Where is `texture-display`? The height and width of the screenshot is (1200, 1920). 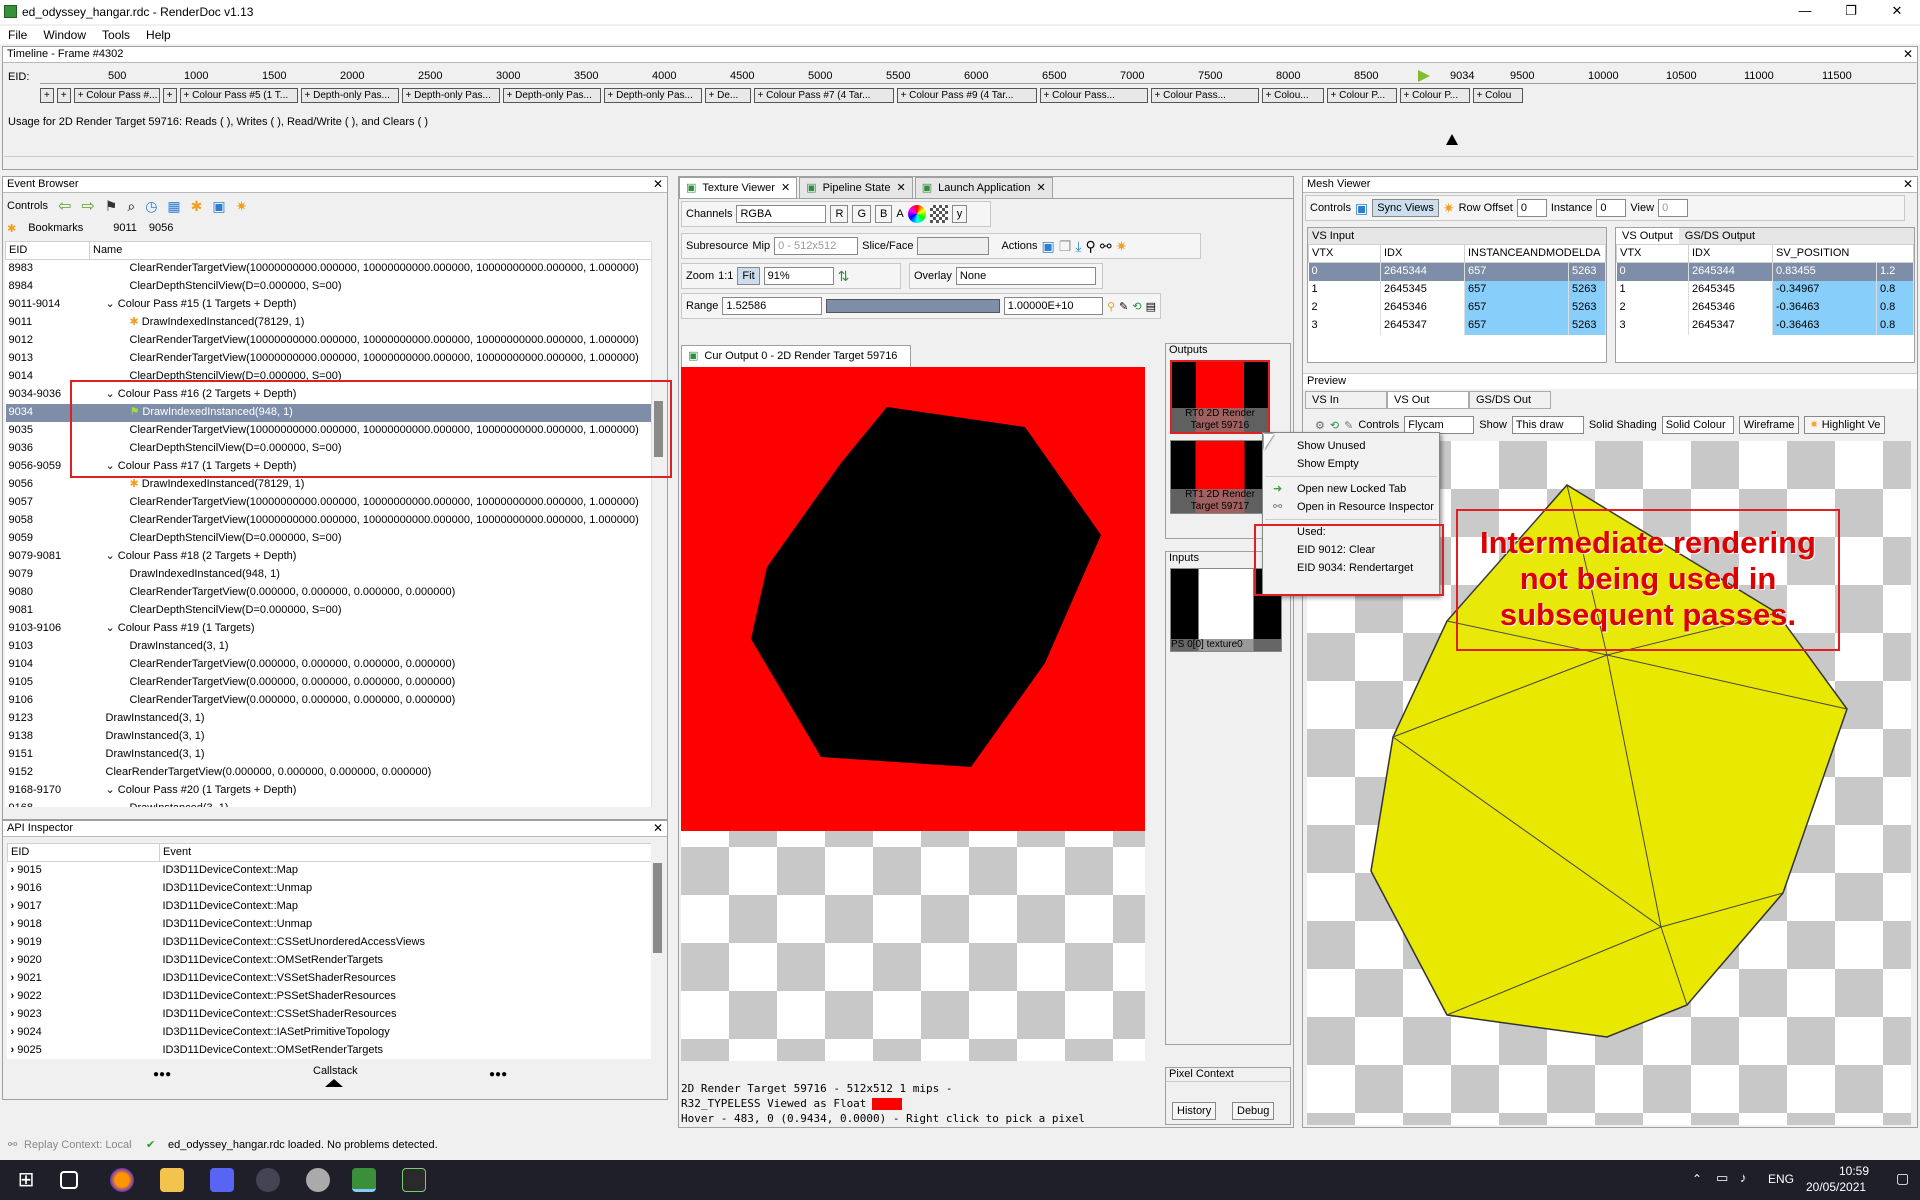 texture-display is located at coordinates (913, 714).